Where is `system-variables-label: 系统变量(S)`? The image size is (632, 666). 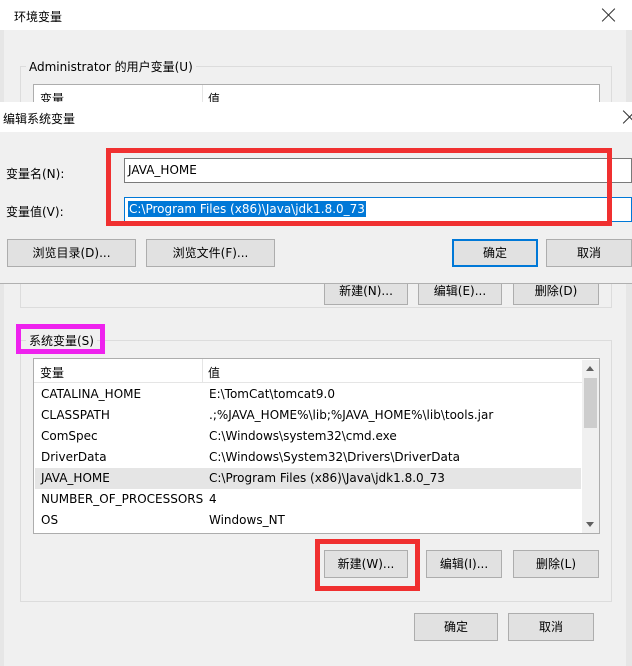
system-variables-label: 系统变量(S) is located at coordinates (61, 340).